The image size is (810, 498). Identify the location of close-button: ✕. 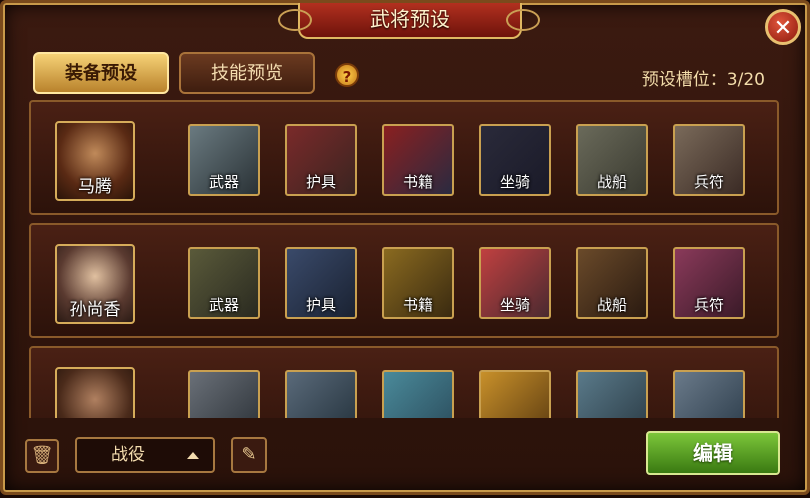
(783, 27).